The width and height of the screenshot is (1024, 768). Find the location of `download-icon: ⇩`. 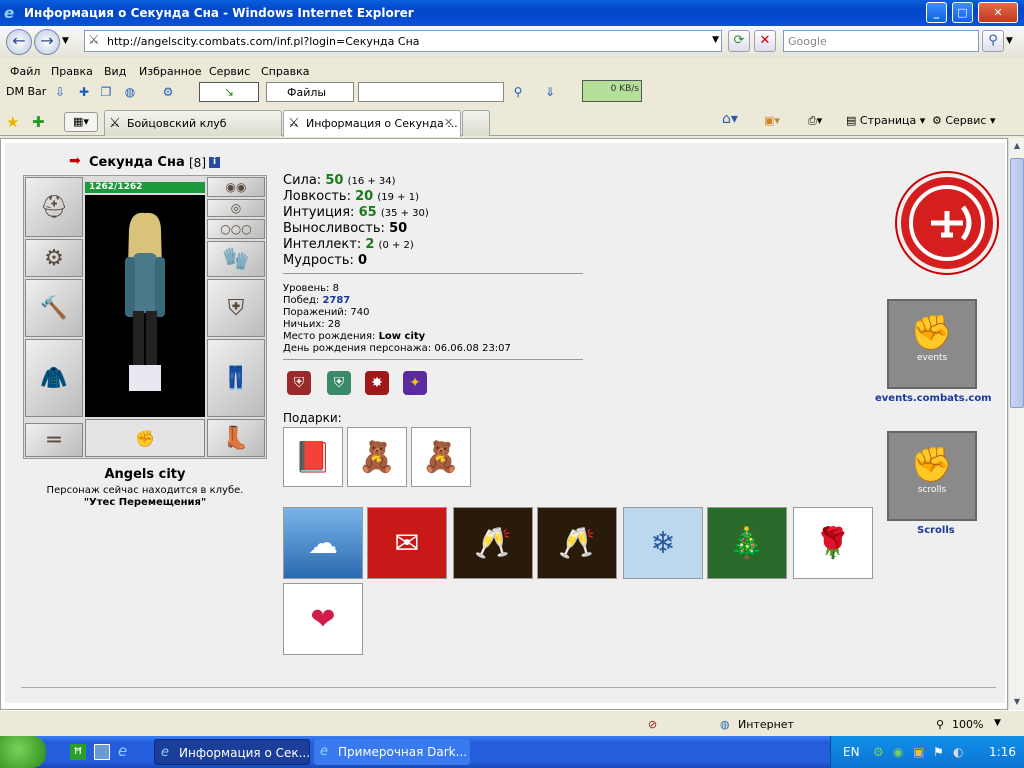

download-icon: ⇩ is located at coordinates (60, 92).